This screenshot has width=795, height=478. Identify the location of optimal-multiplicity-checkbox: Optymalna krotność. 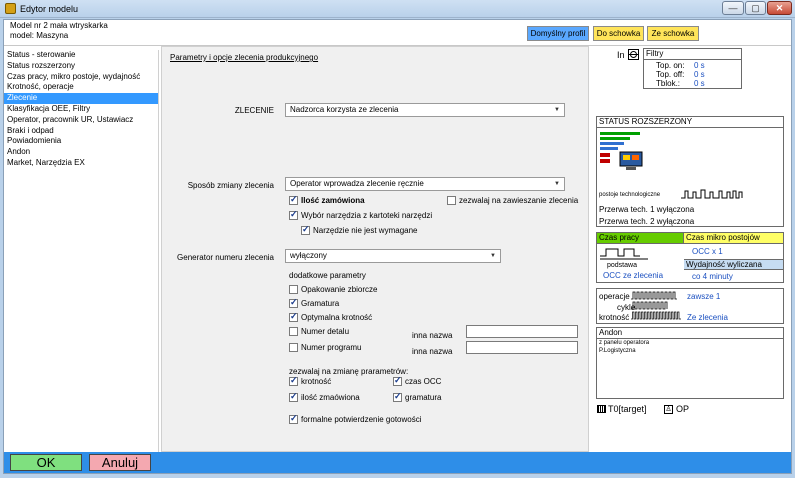
(331, 316).